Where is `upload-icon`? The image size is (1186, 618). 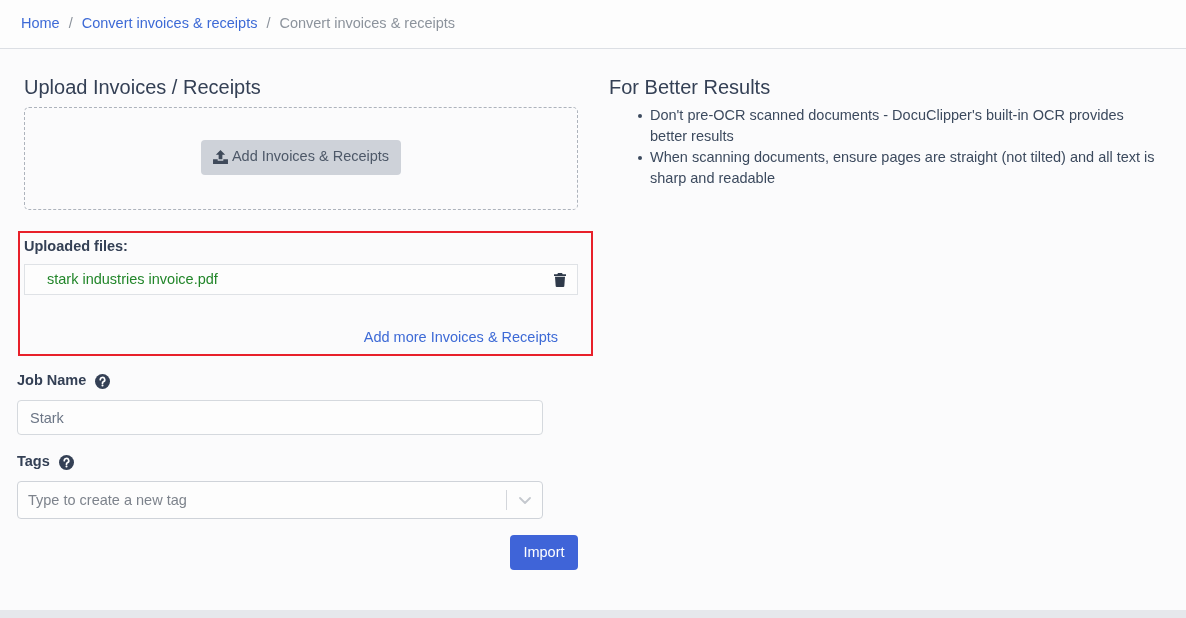 upload-icon is located at coordinates (220, 157).